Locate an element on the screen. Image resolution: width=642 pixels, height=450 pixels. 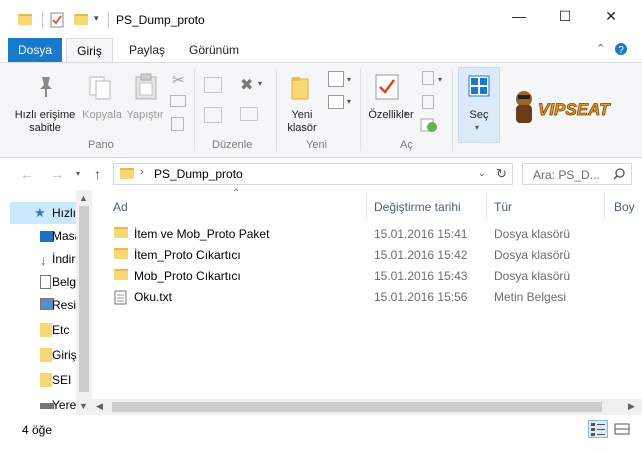
list-item: Oku.txt 15.01.2016 15:56 Metin Belgesi is located at coordinates (345, 296).